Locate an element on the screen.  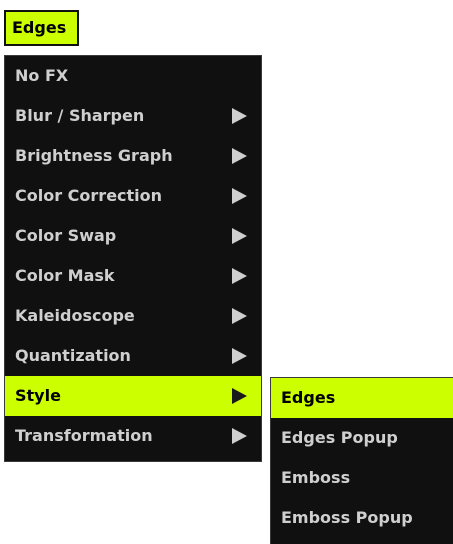
menu-item-quantization: Quantization is located at coordinates (133, 356).